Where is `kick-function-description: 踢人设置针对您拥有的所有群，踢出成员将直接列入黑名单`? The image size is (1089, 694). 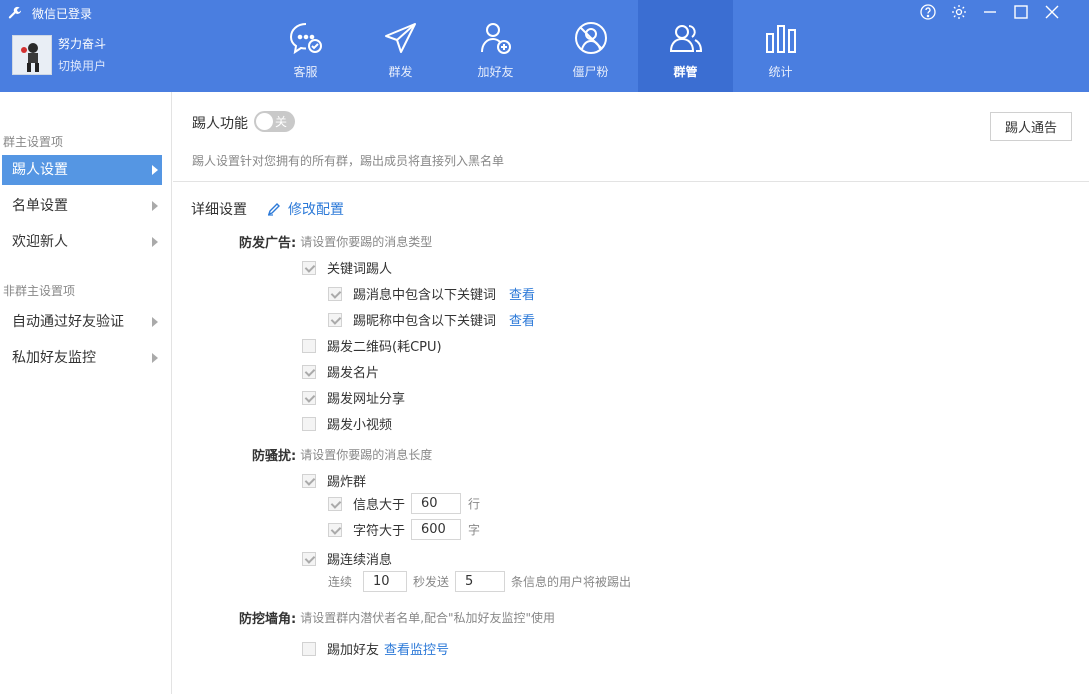 kick-function-description: 踢人设置针对您拥有的所有群，踢出成员将直接列入黑名单 is located at coordinates (348, 161).